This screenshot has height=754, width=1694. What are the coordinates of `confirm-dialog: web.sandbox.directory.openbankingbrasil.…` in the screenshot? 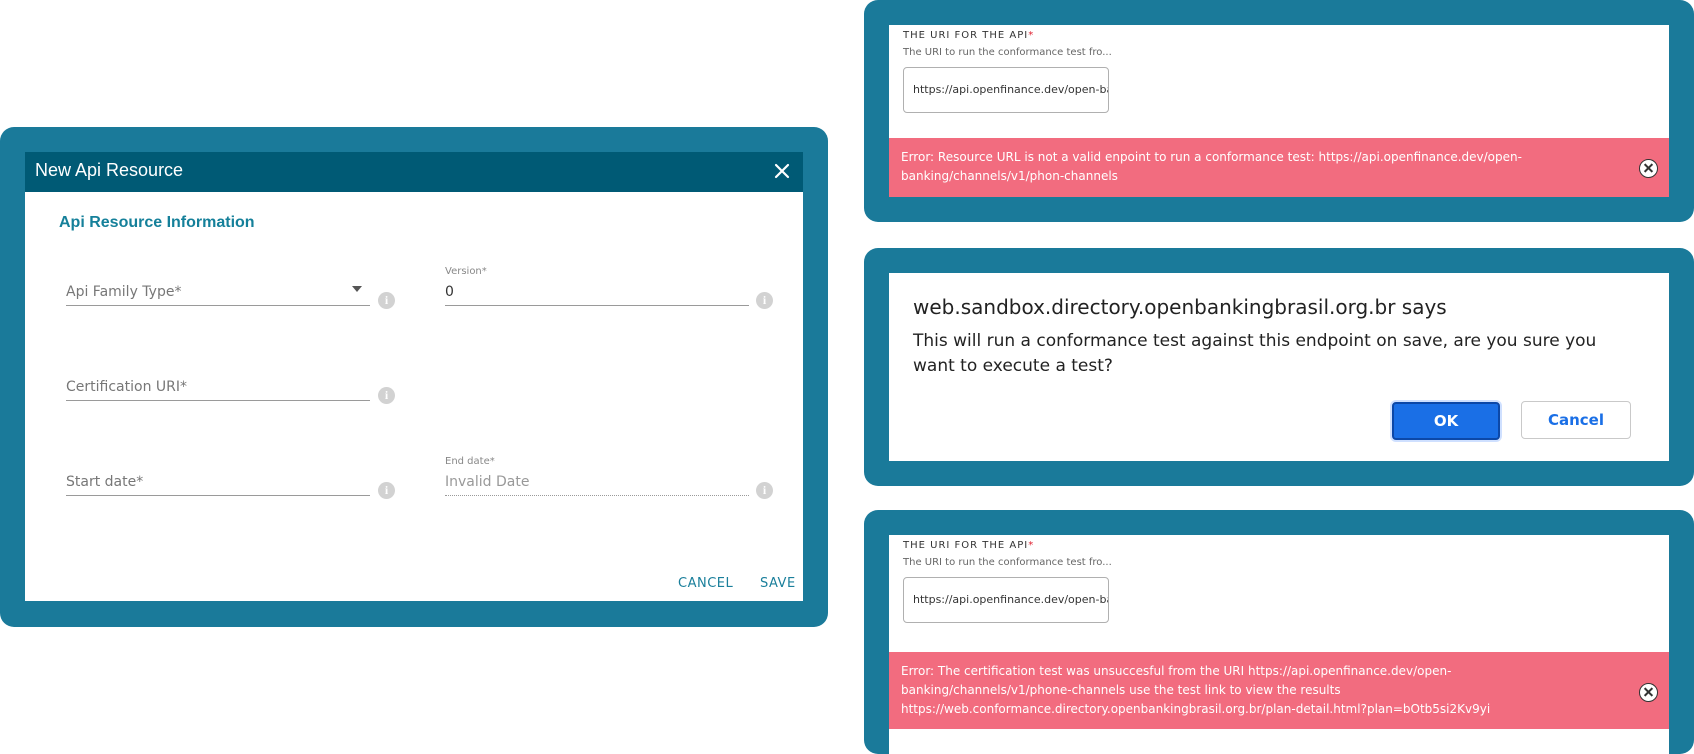 It's located at (1279, 367).